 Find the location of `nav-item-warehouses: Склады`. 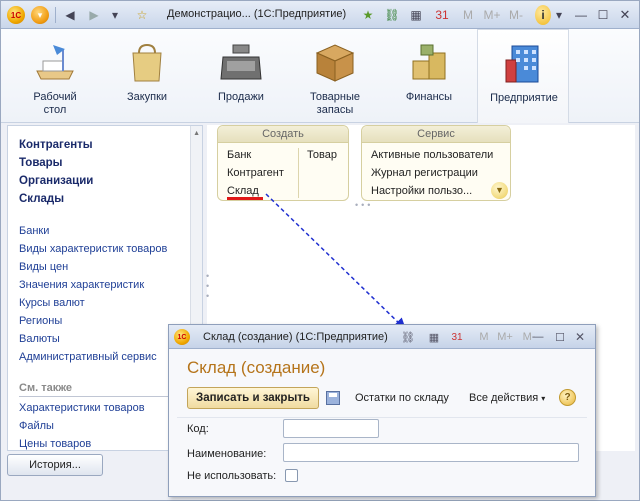

nav-item-warehouses: Склады is located at coordinates (41, 199).